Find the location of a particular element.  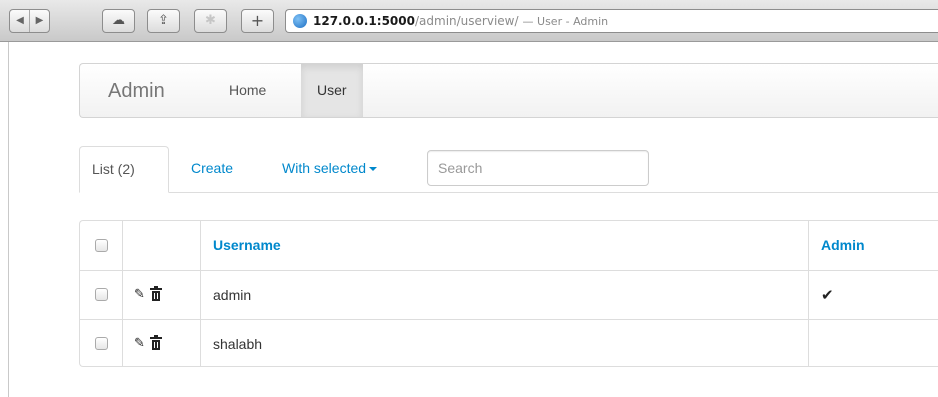

back-forward-control: ◀ ▶ is located at coordinates (29, 21).